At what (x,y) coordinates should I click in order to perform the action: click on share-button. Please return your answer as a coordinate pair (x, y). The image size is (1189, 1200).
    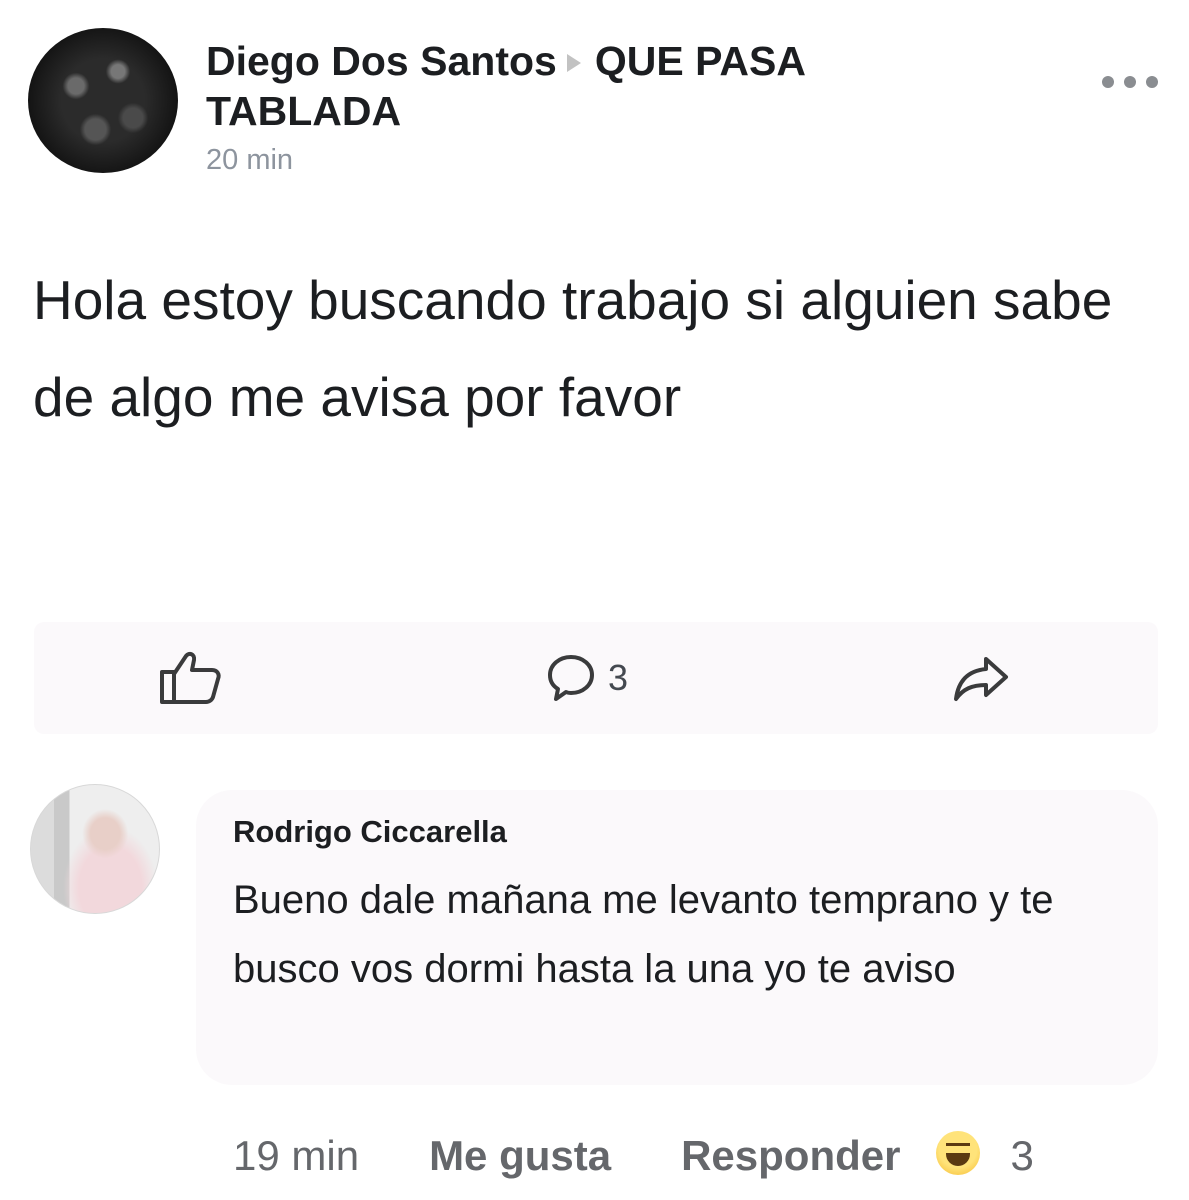
    Looking at the image, I should click on (981, 678).